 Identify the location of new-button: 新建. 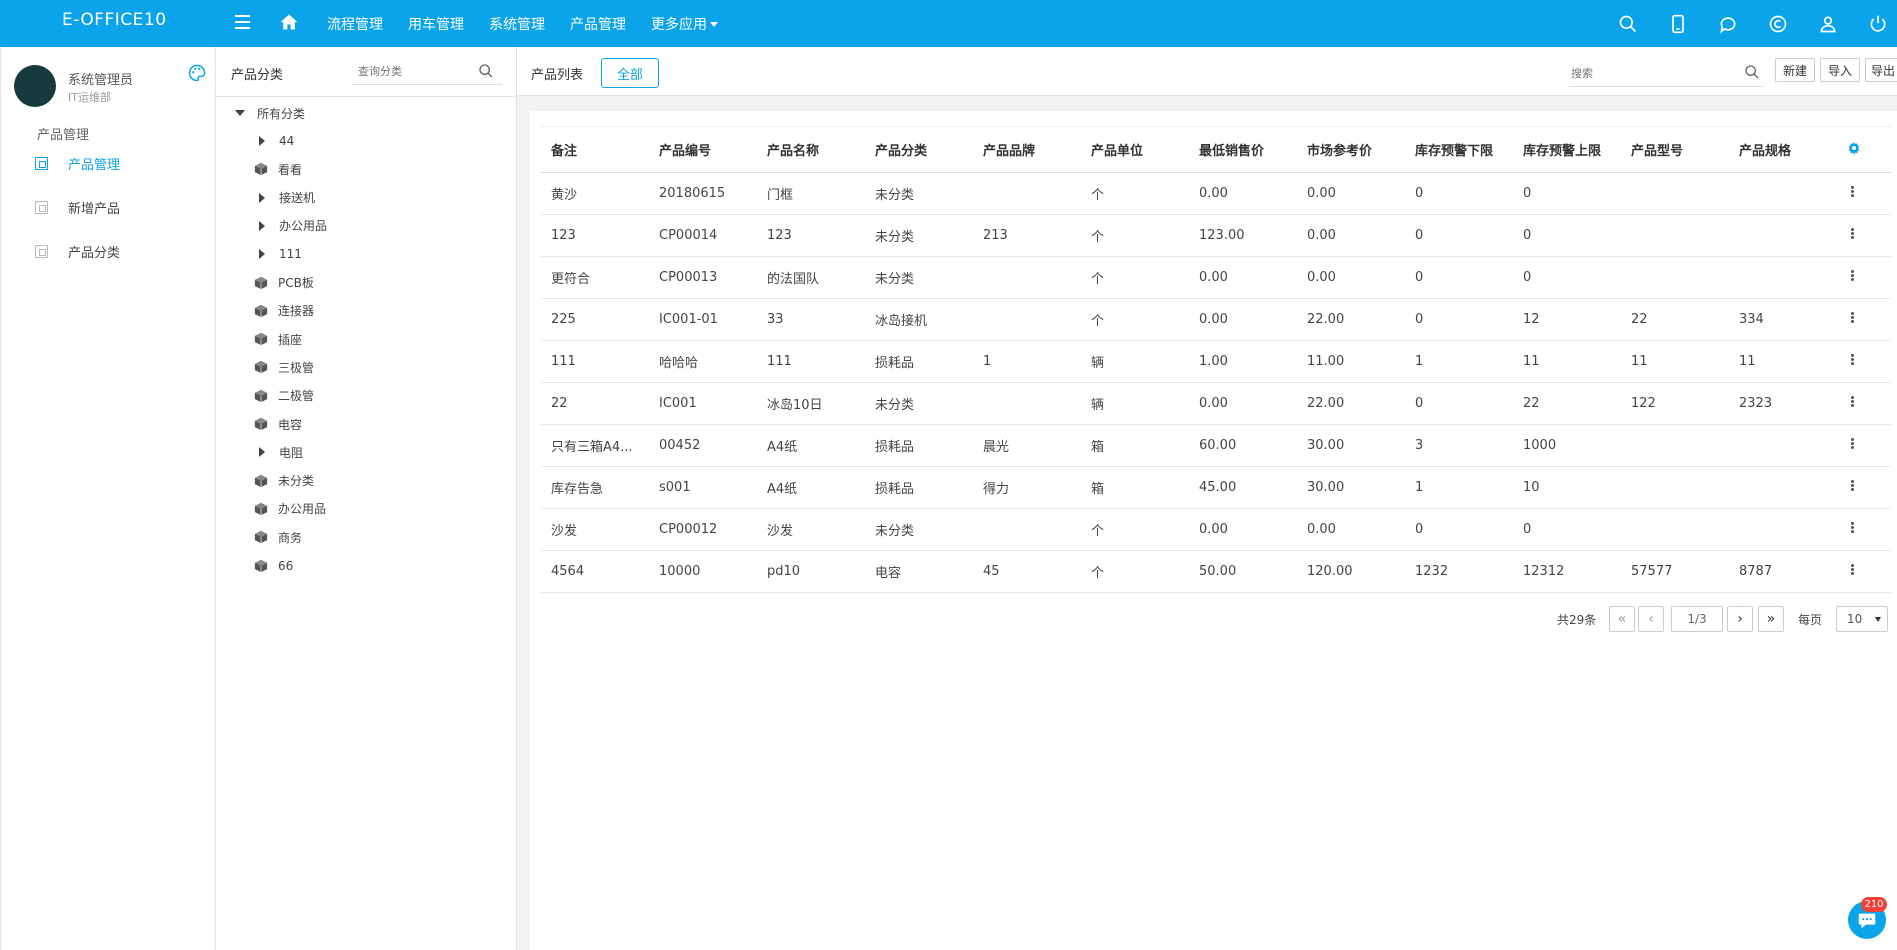
(1795, 70).